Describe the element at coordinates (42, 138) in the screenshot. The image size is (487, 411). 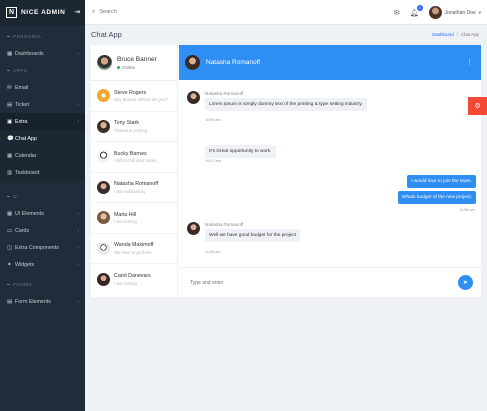
I see `sidebar-item-chat-app: 💬 Chat App` at that location.